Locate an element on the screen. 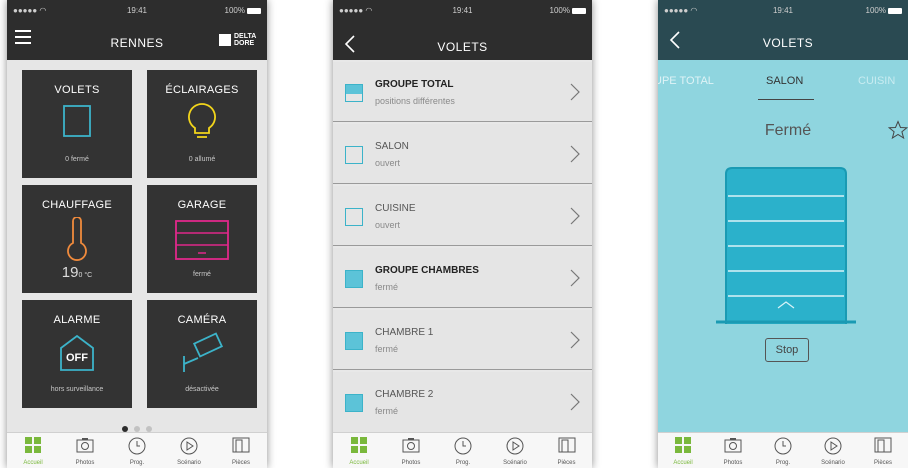  list-item: SALON ouvert is located at coordinates (462, 154).